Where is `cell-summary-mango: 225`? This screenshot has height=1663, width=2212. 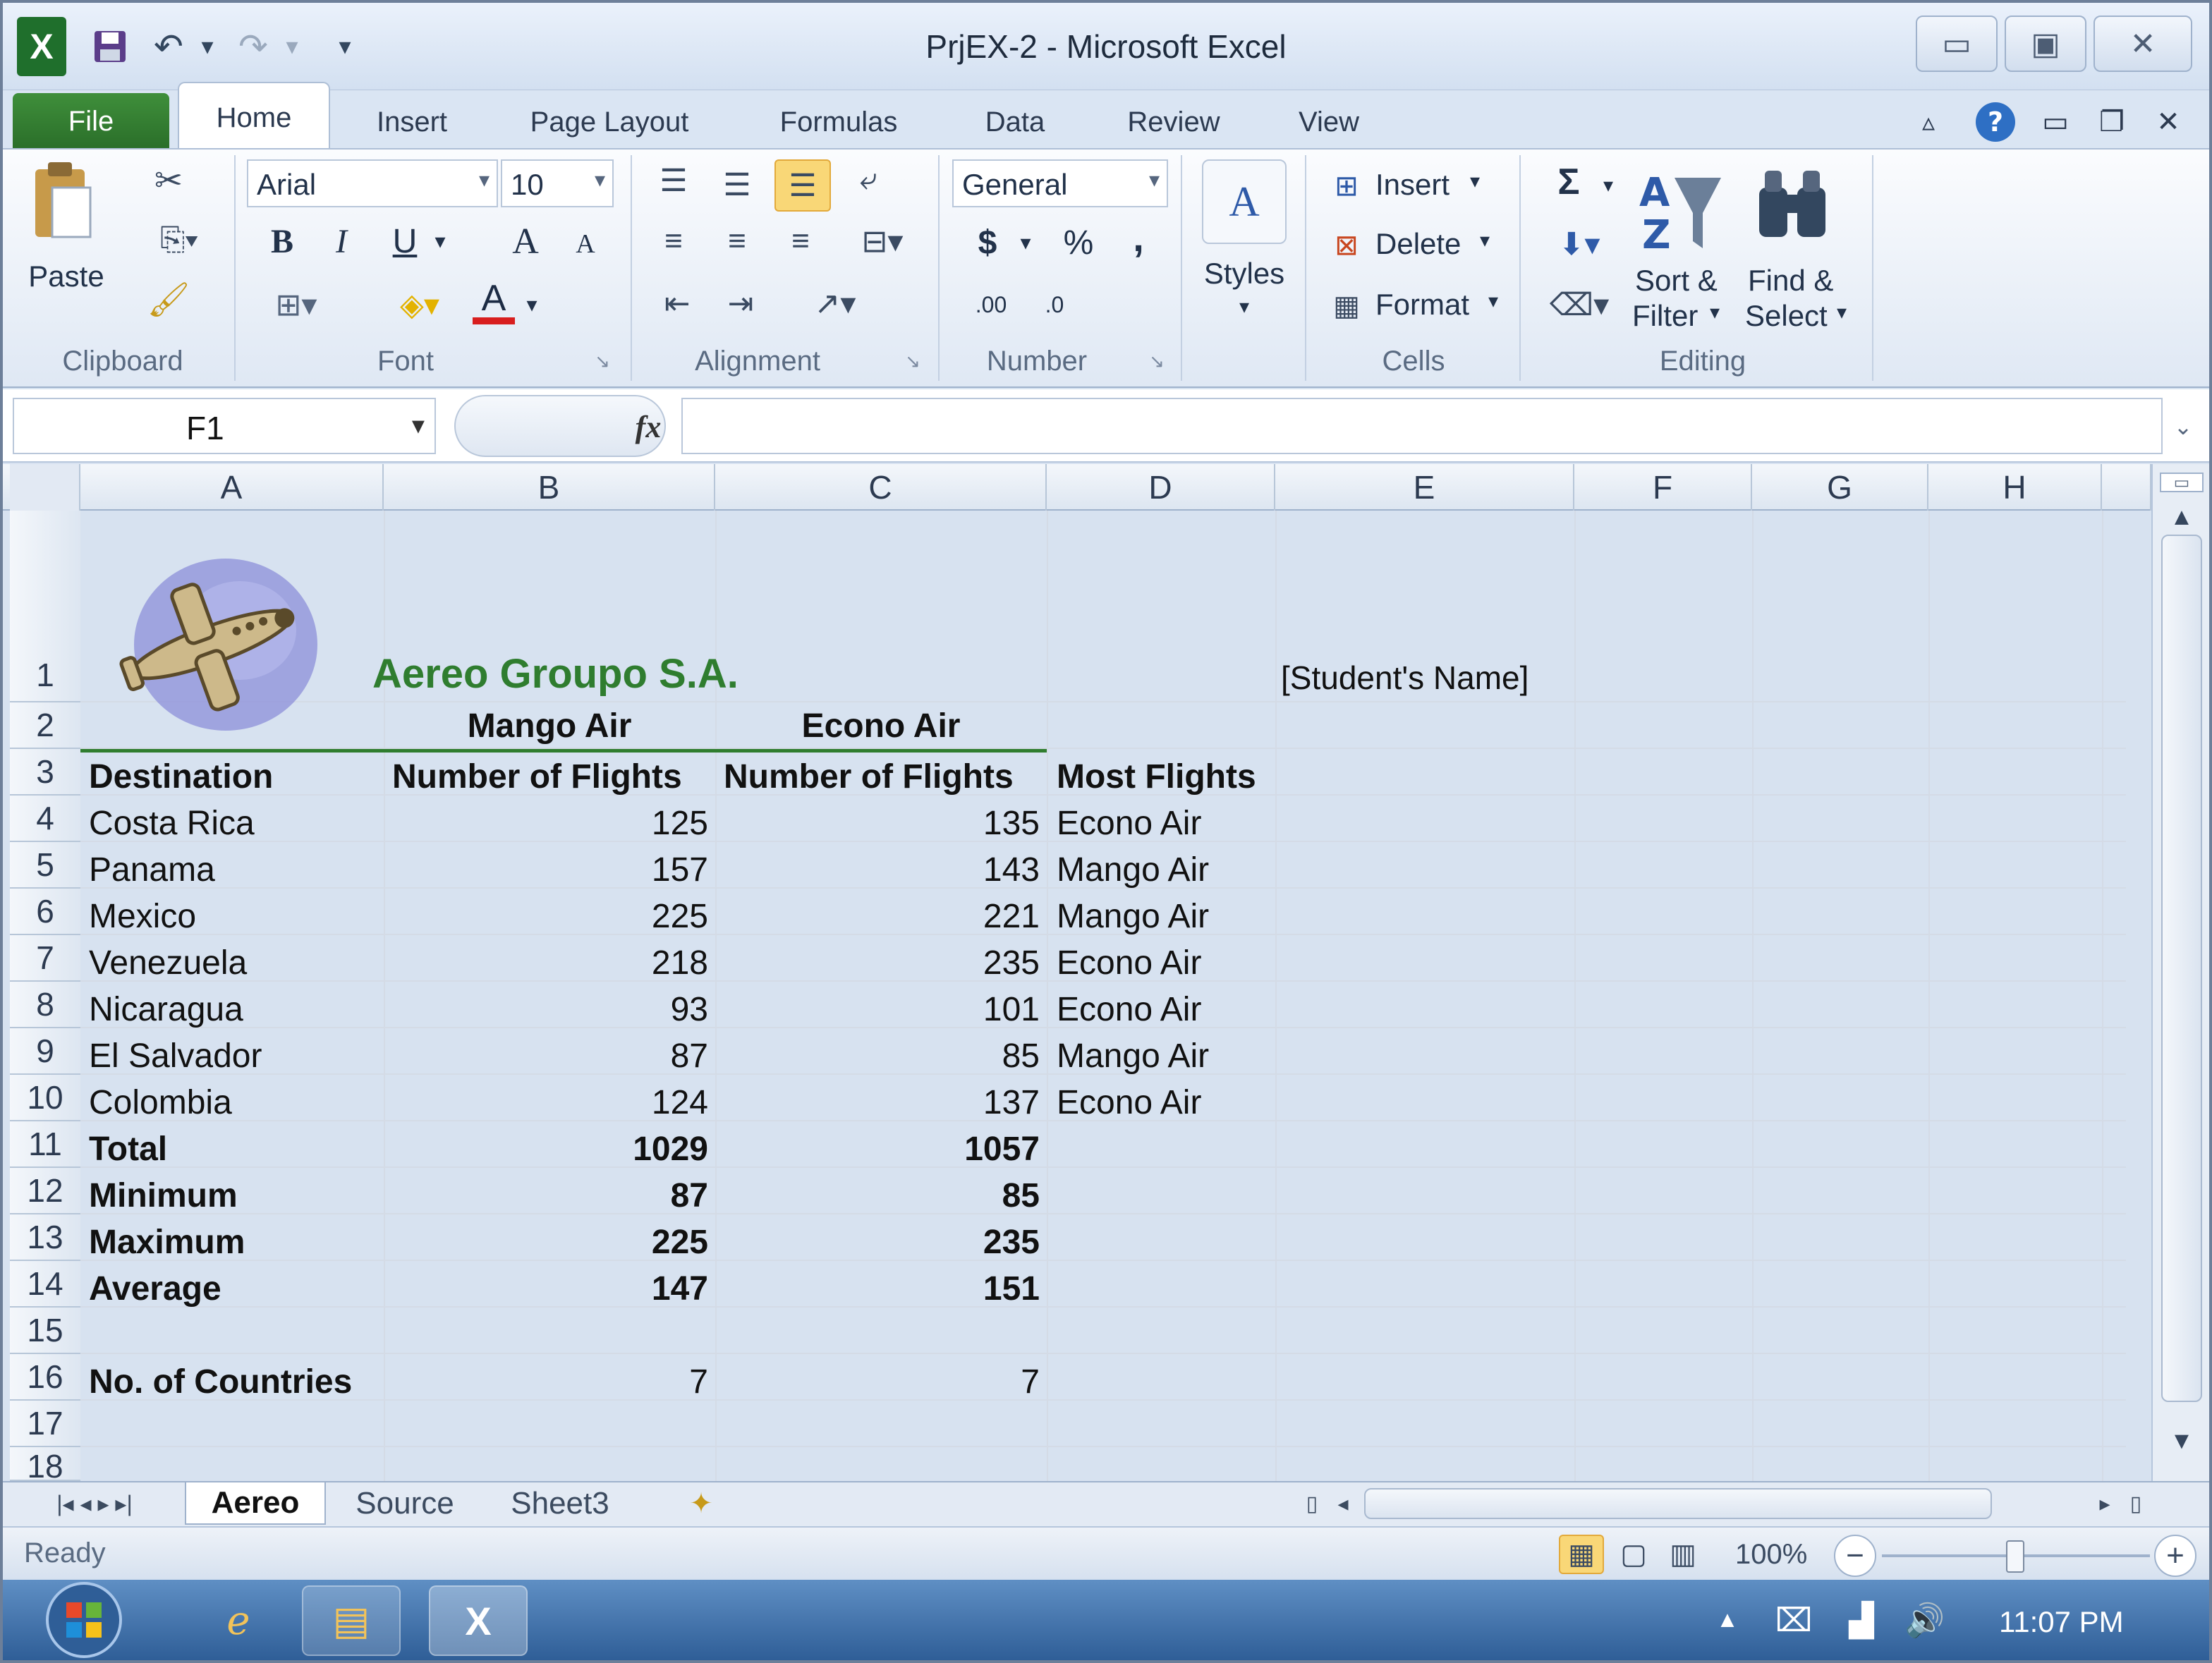
cell-summary-mango: 225 is located at coordinates (546, 1242).